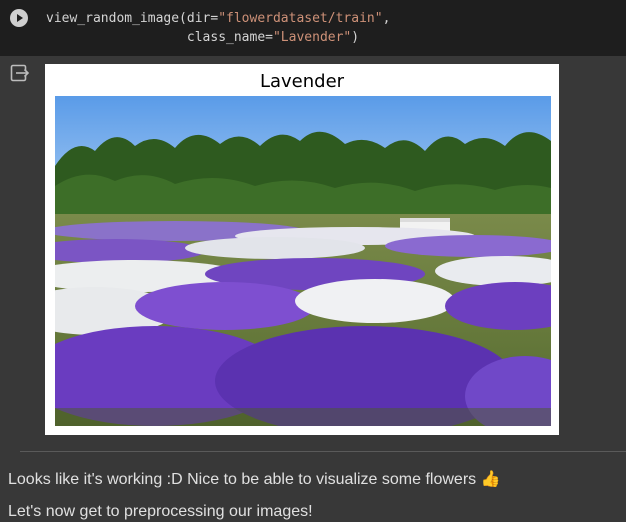 The width and height of the screenshot is (626, 522). What do you see at coordinates (229, 37) in the screenshot?
I see `code-line2-prefix: class_name=` at bounding box center [229, 37].